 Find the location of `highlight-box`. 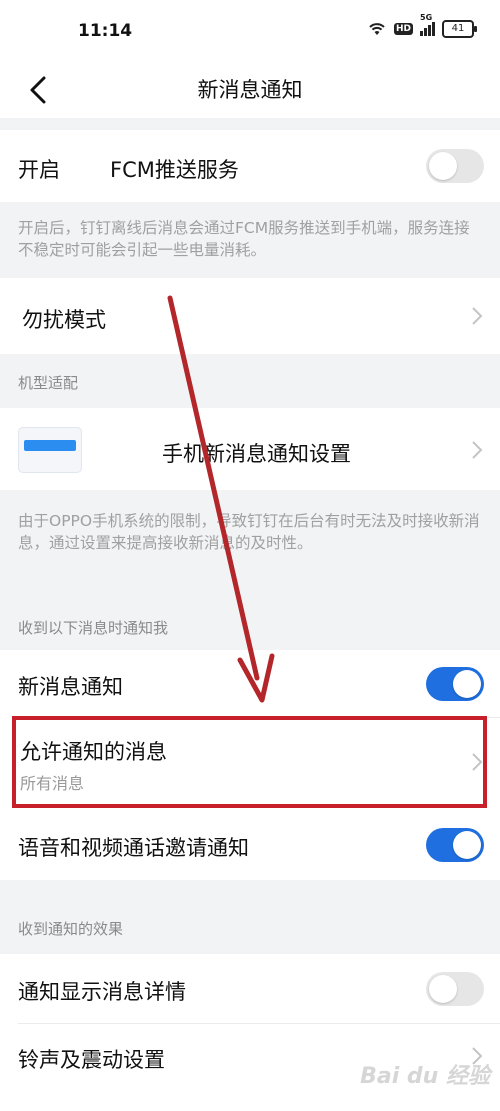

highlight-box is located at coordinates (249, 762).